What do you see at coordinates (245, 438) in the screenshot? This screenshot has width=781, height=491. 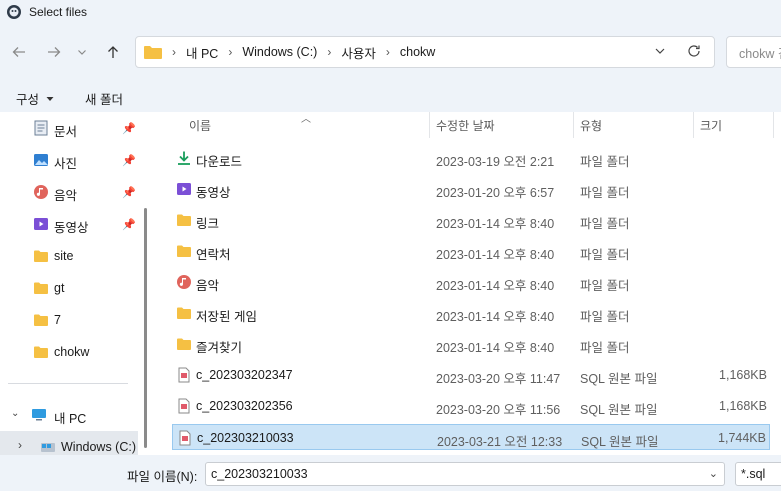 I see `file-name: c_202303210033` at bounding box center [245, 438].